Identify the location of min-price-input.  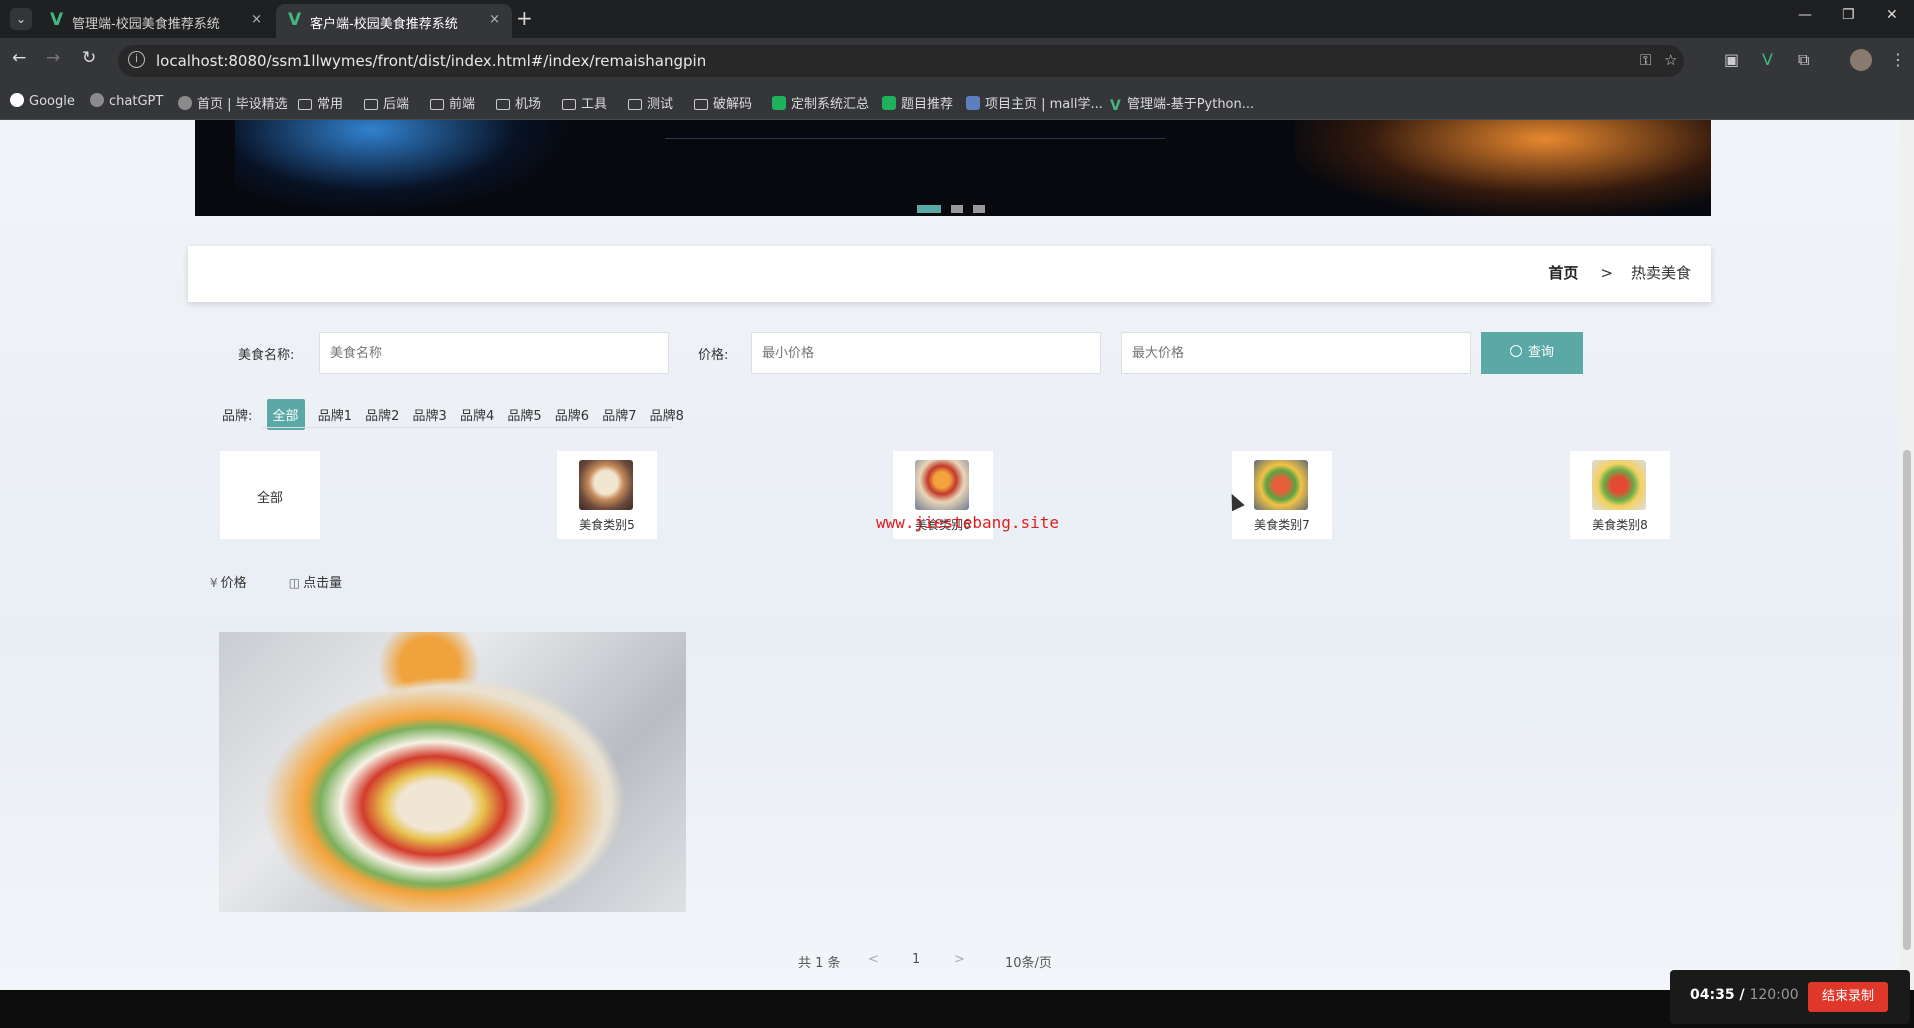
(926, 353).